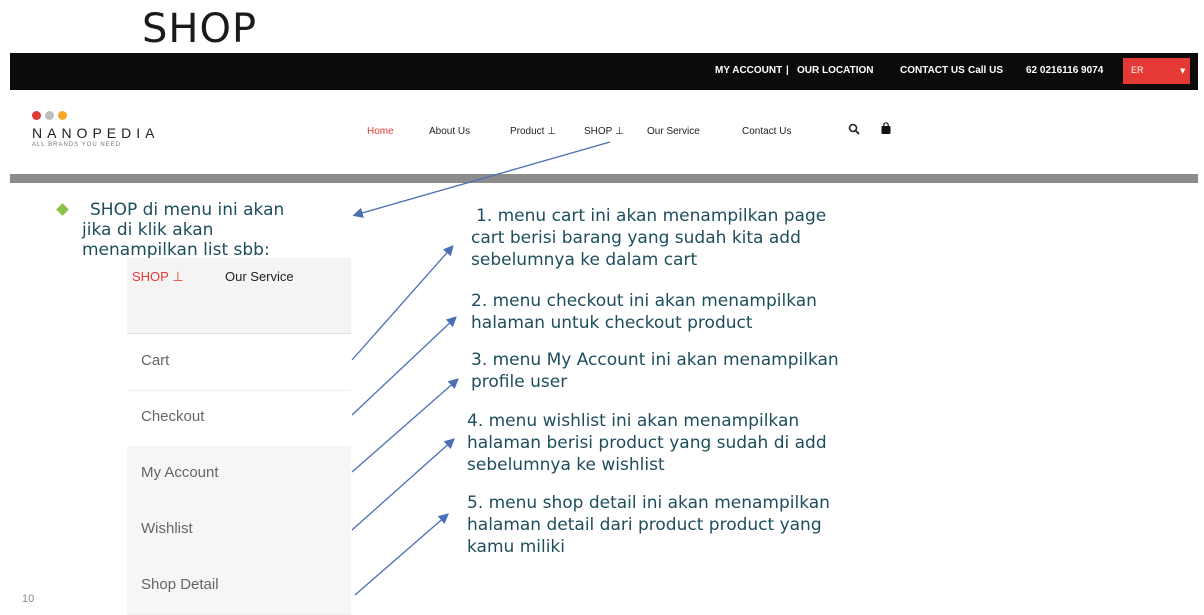 The height and width of the screenshot is (615, 1204). What do you see at coordinates (402, 303) in the screenshot?
I see `arrow-cart` at bounding box center [402, 303].